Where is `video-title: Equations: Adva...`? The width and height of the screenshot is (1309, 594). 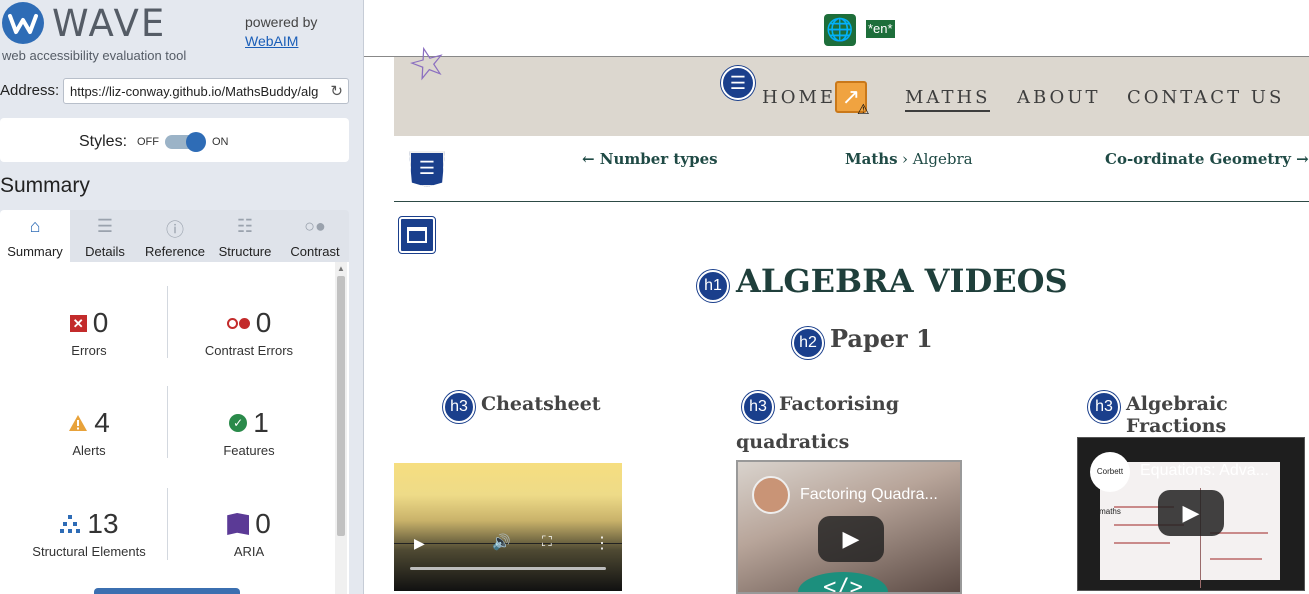
video-title: Equations: Adva... is located at coordinates (1220, 471).